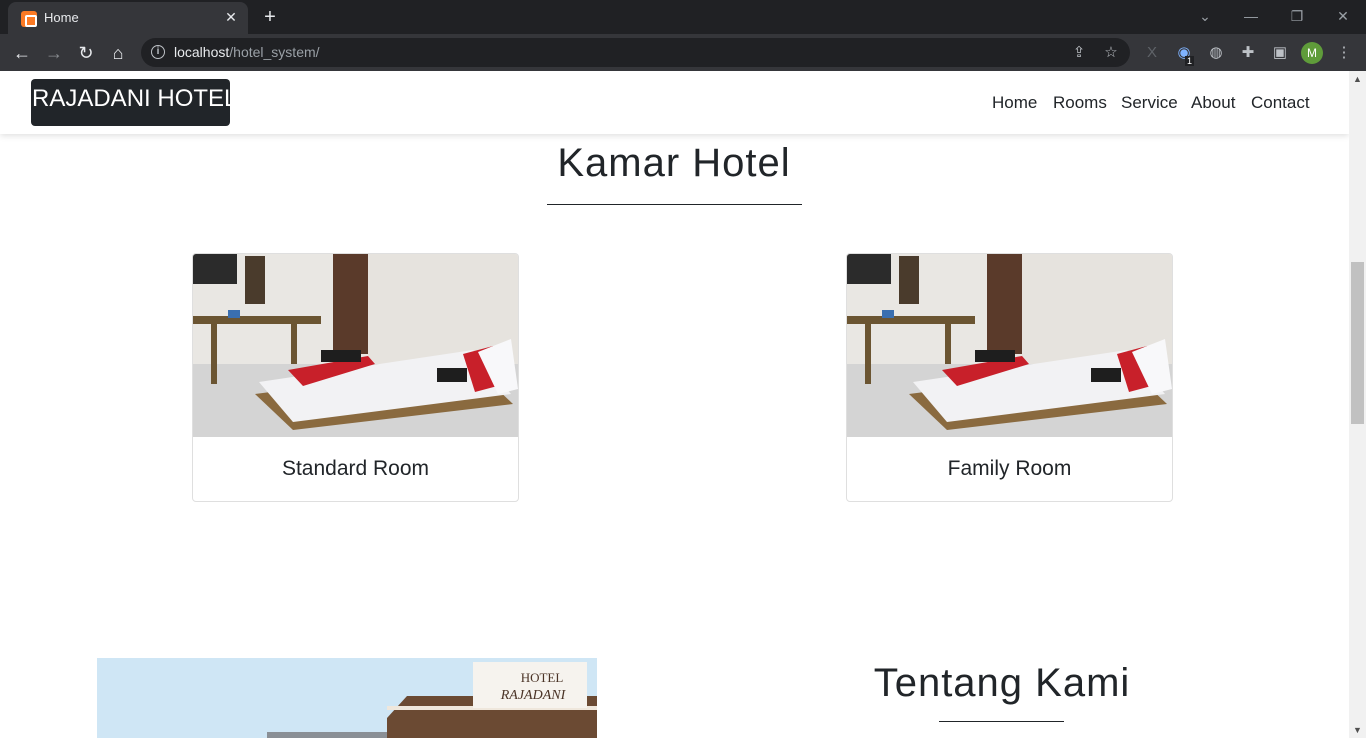  What do you see at coordinates (1357, 79) in the screenshot?
I see `scroll-up-arrow-icon: ▲` at bounding box center [1357, 79].